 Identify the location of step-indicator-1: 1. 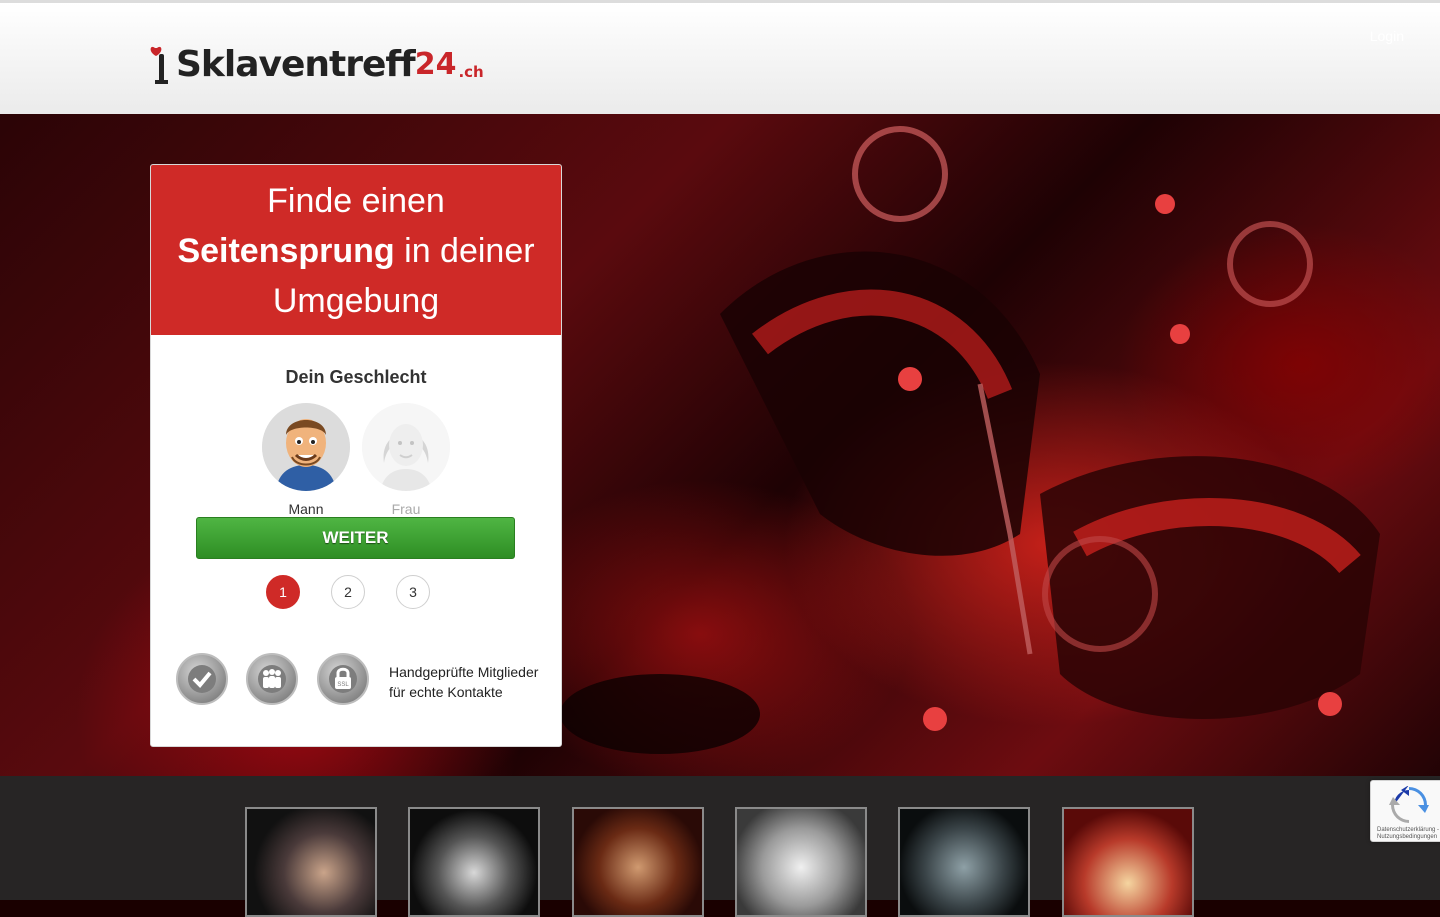
(283, 592).